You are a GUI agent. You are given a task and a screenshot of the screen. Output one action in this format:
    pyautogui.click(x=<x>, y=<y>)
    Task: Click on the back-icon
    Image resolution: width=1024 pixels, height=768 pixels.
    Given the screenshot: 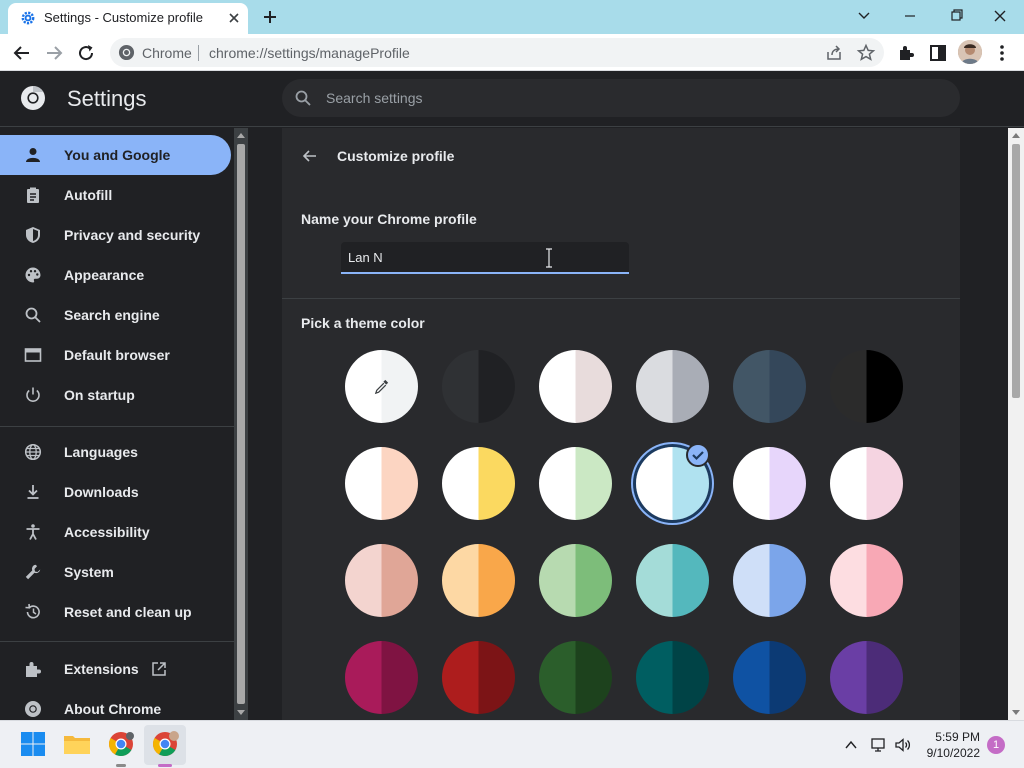 What is the action you would take?
    pyautogui.click(x=22, y=53)
    